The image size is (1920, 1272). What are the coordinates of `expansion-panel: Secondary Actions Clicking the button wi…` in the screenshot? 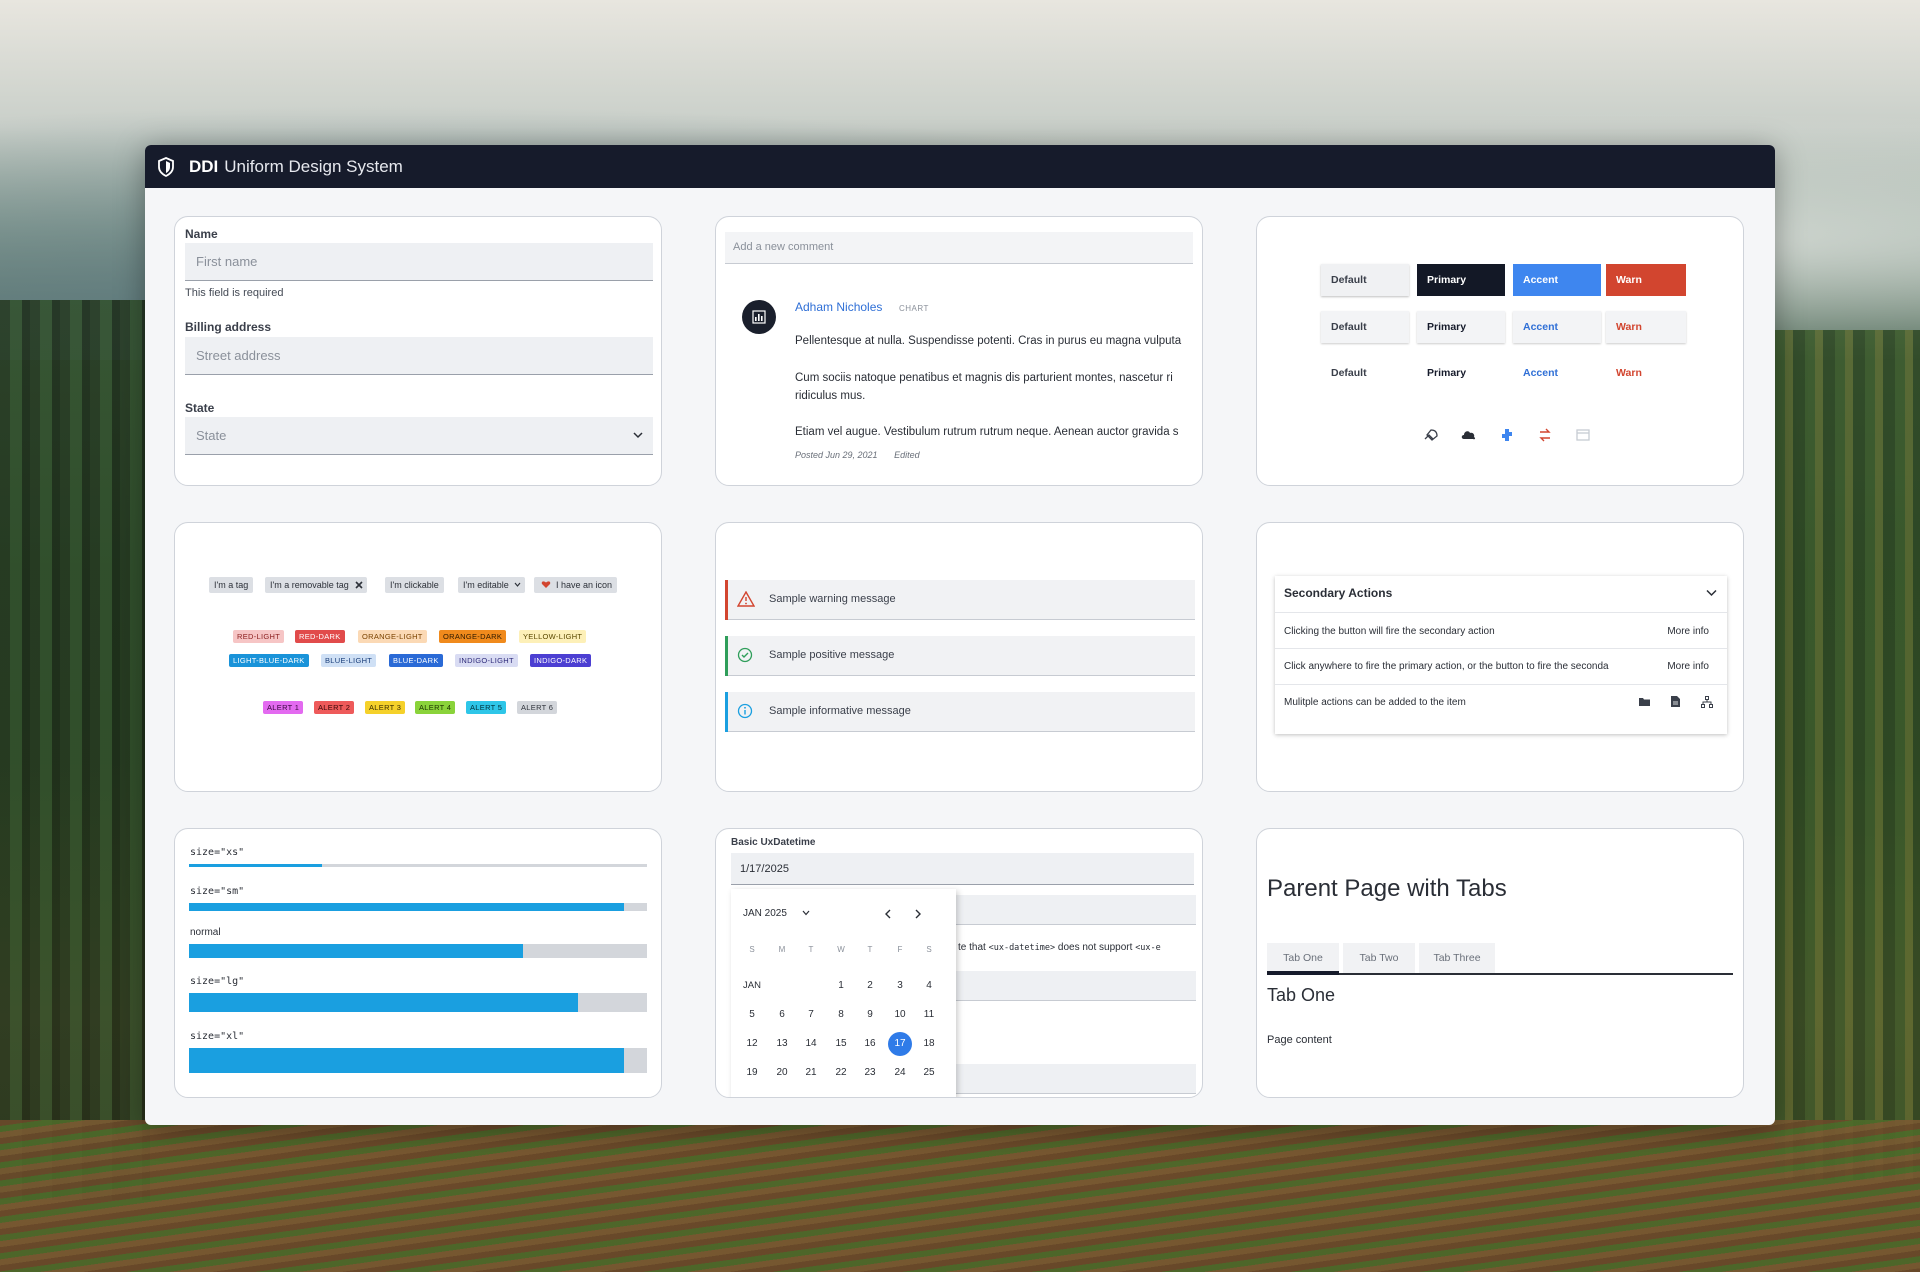 It's located at (1501, 655).